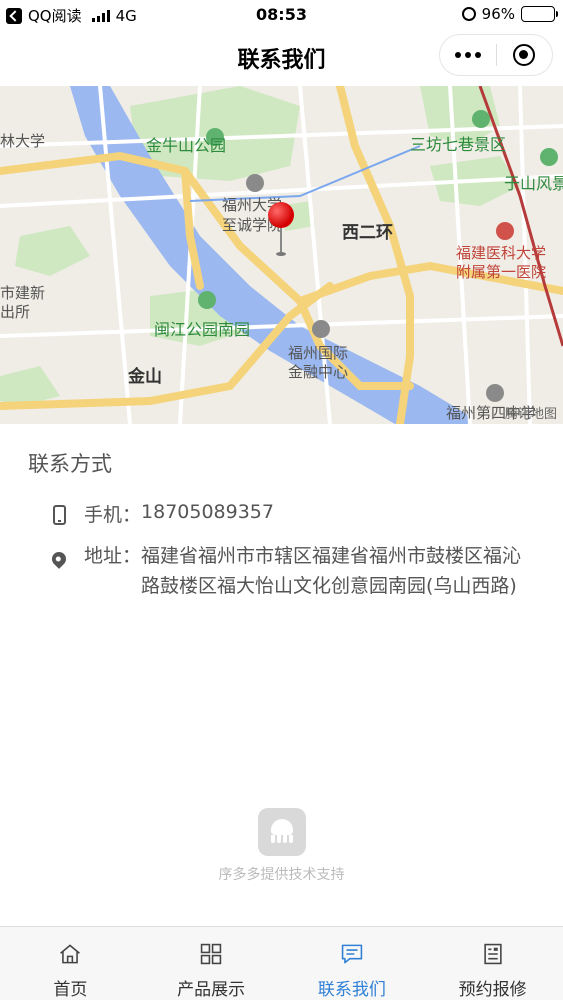 The width and height of the screenshot is (563, 1000). What do you see at coordinates (281, 58) in the screenshot?
I see `navbar: 联系我们` at bounding box center [281, 58].